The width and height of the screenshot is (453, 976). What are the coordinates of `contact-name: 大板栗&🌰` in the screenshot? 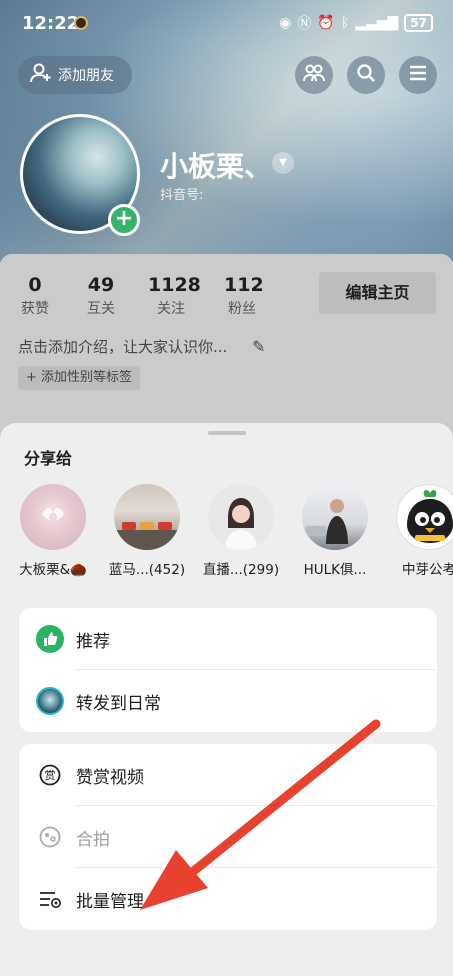 It's located at (53, 570).